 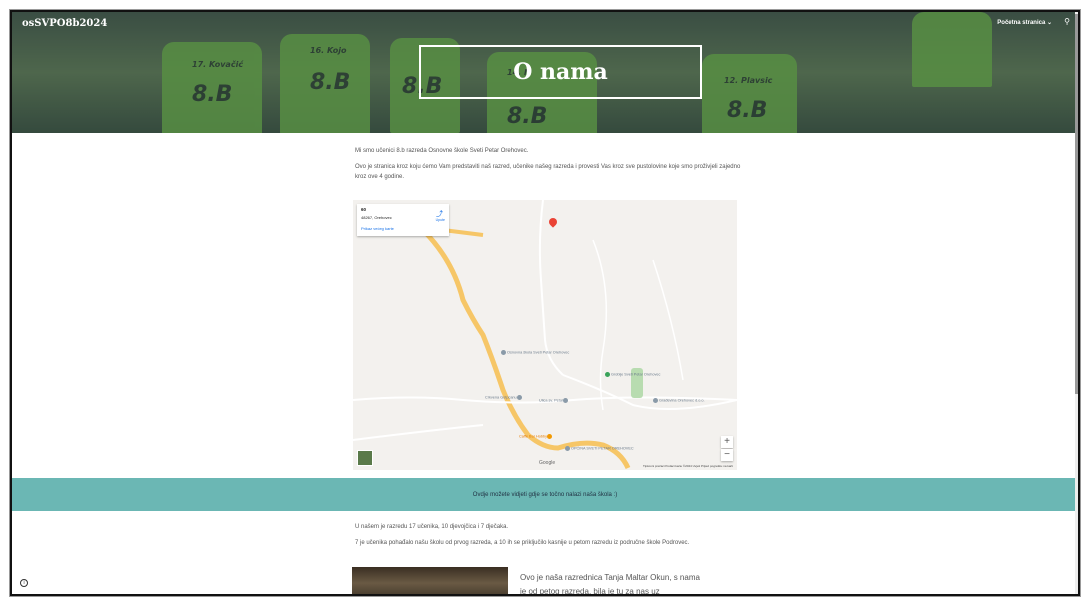 I want to click on poi-label: Caffe Bar Hobby, so click(x=533, y=436).